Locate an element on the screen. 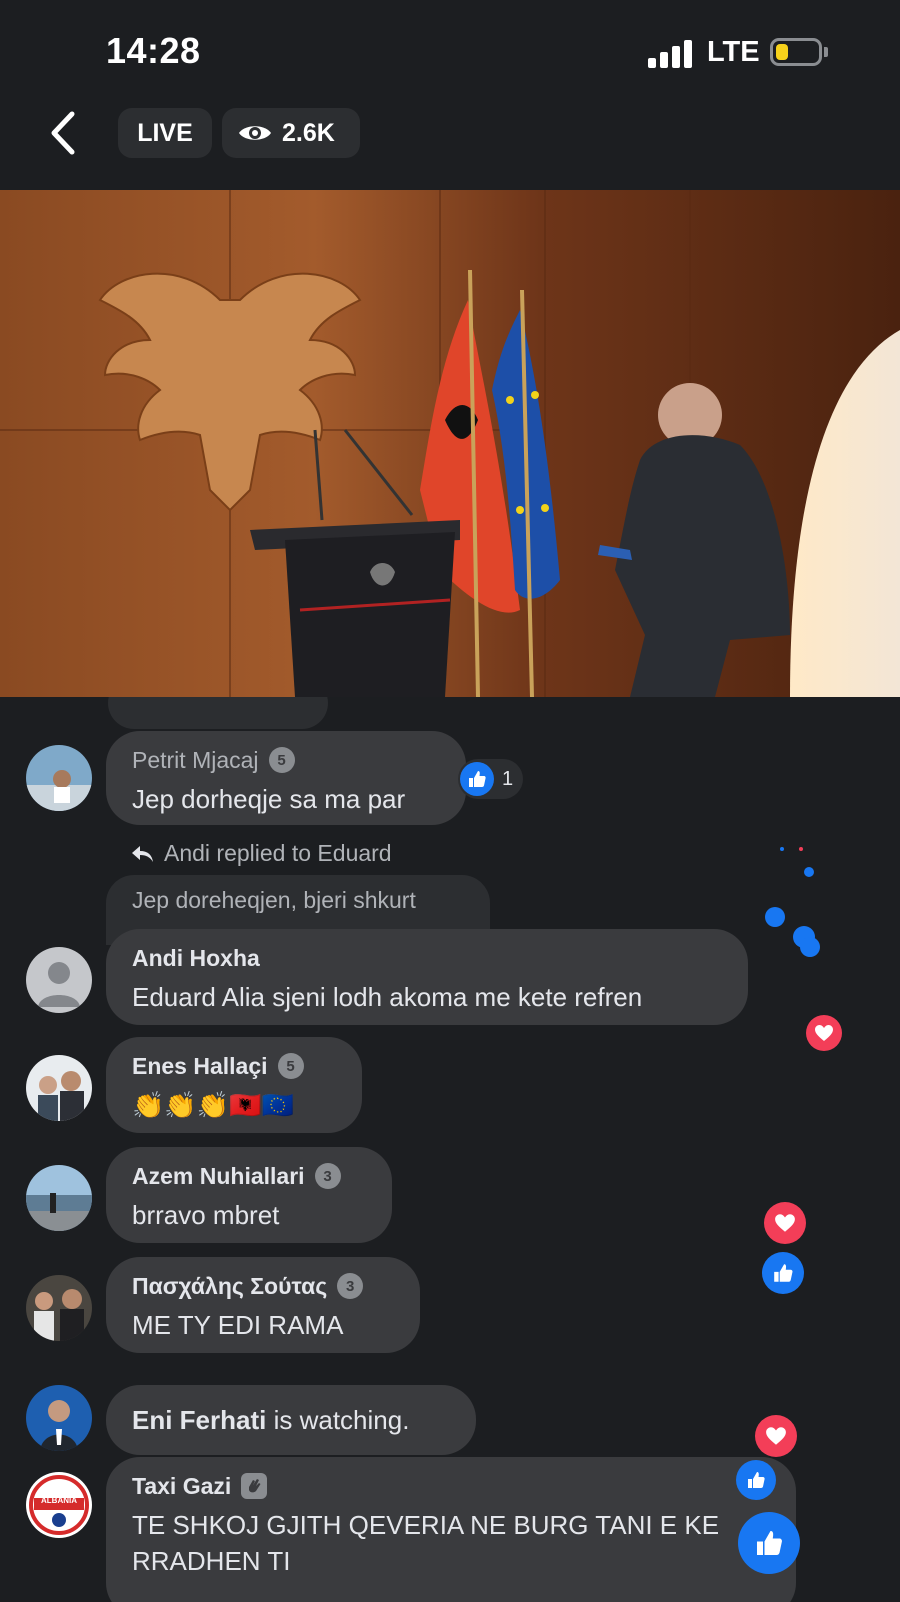  comment-reactions: 1 is located at coordinates (491, 779).